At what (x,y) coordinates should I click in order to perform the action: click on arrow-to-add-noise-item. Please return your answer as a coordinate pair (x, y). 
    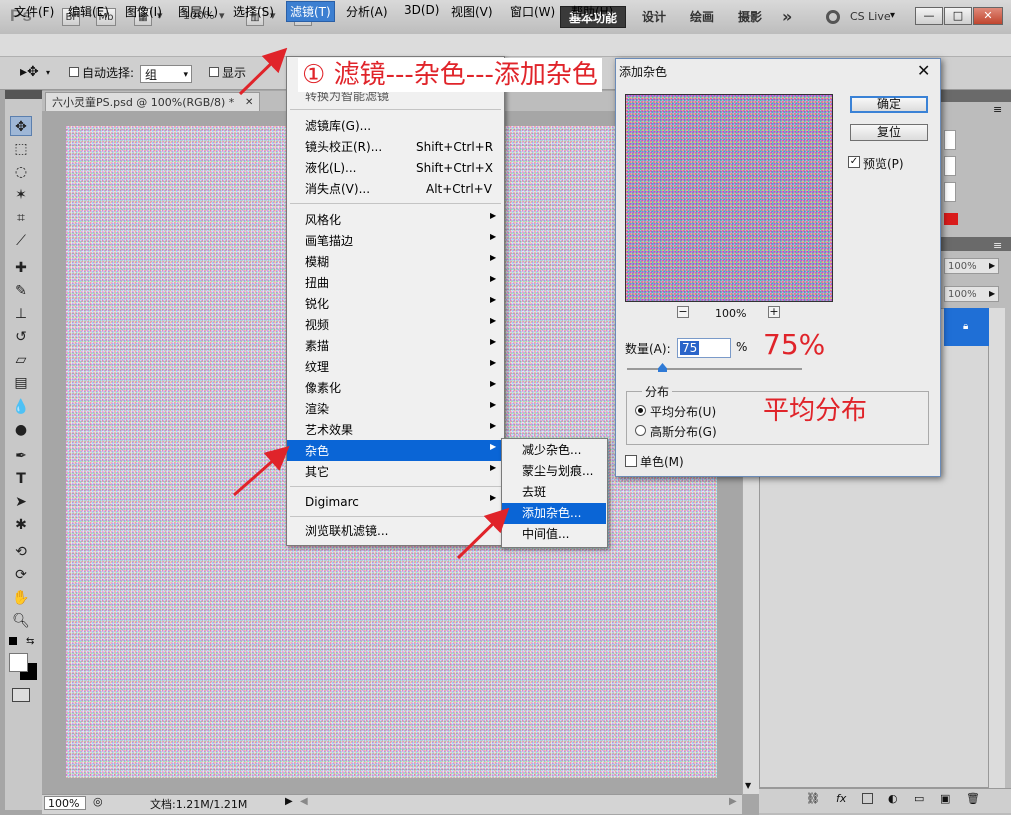
    Looking at the image, I should click on (483, 533).